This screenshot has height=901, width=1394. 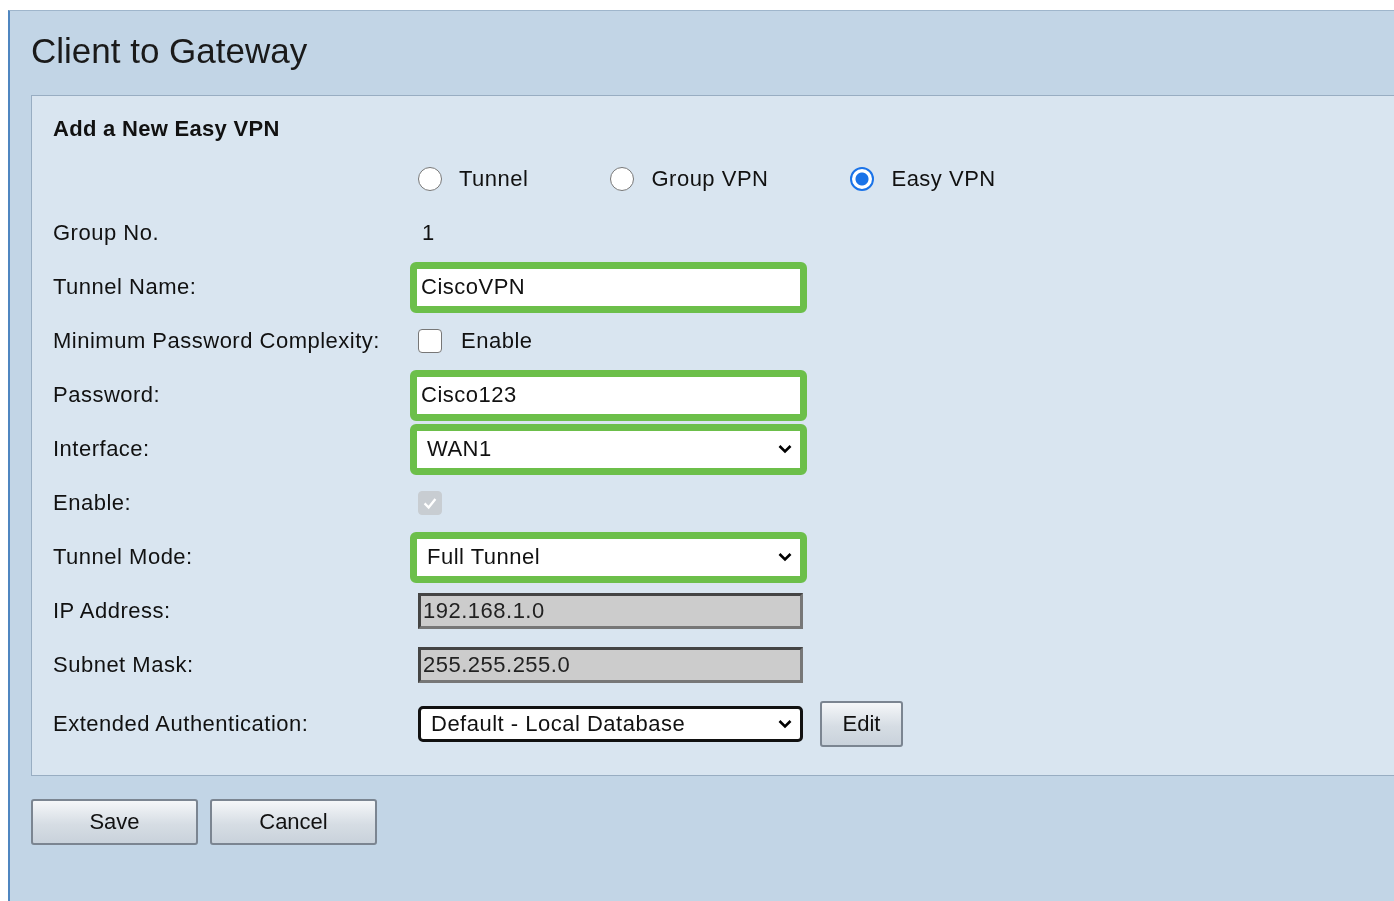 What do you see at coordinates (114, 822) in the screenshot?
I see `form-button: Save` at bounding box center [114, 822].